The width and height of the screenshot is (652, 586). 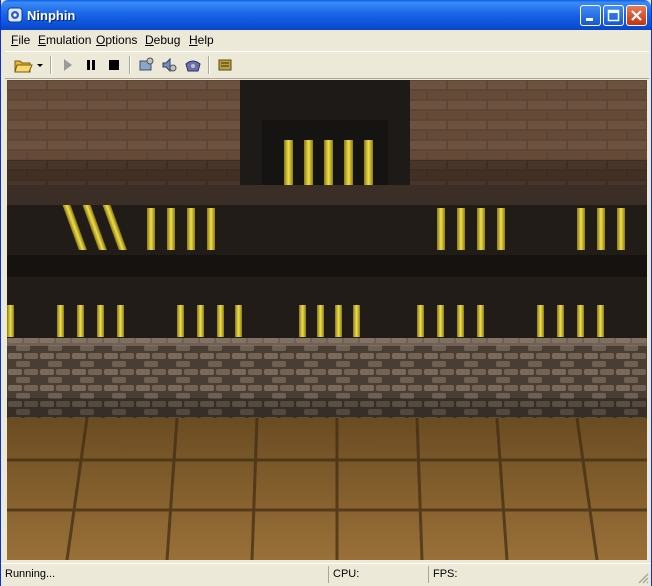 I want to click on close-icon, so click(x=636, y=15).